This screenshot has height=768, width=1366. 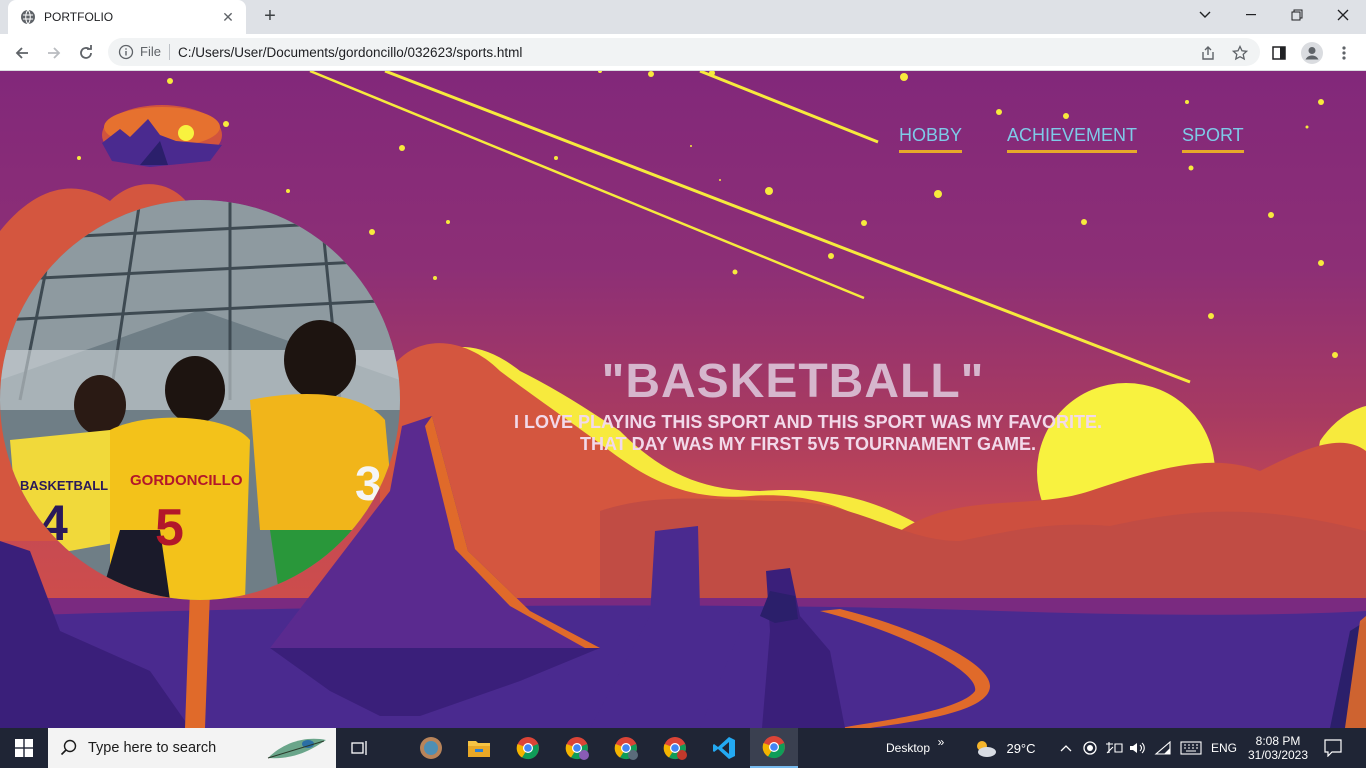 What do you see at coordinates (479, 748) in the screenshot?
I see `file-explorer-icon` at bounding box center [479, 748].